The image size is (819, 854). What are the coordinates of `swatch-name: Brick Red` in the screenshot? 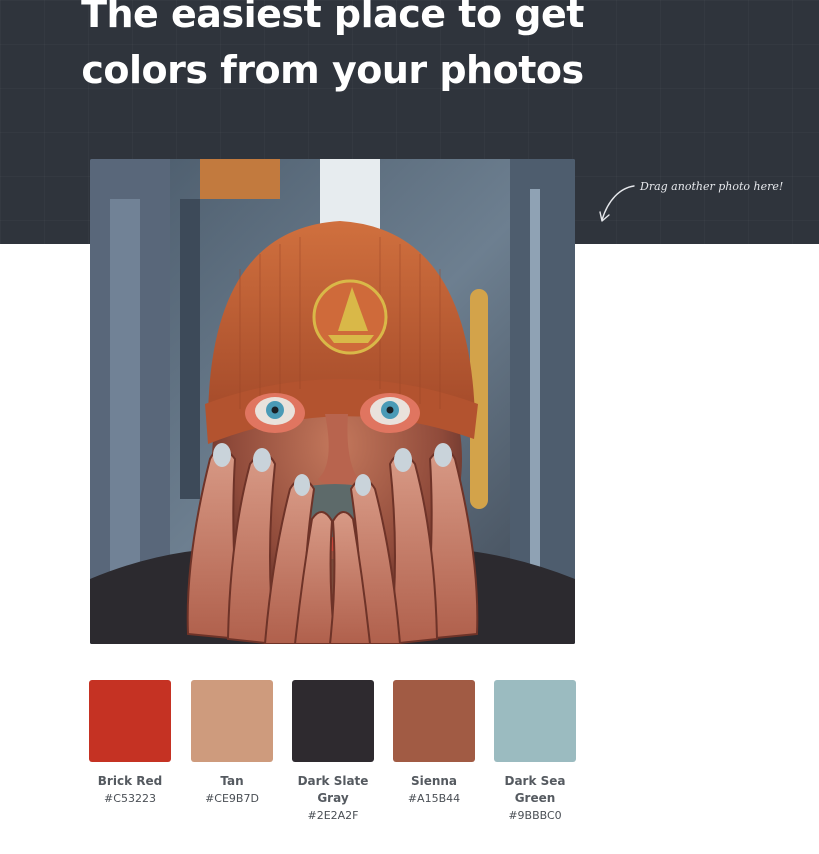 It's located at (130, 781).